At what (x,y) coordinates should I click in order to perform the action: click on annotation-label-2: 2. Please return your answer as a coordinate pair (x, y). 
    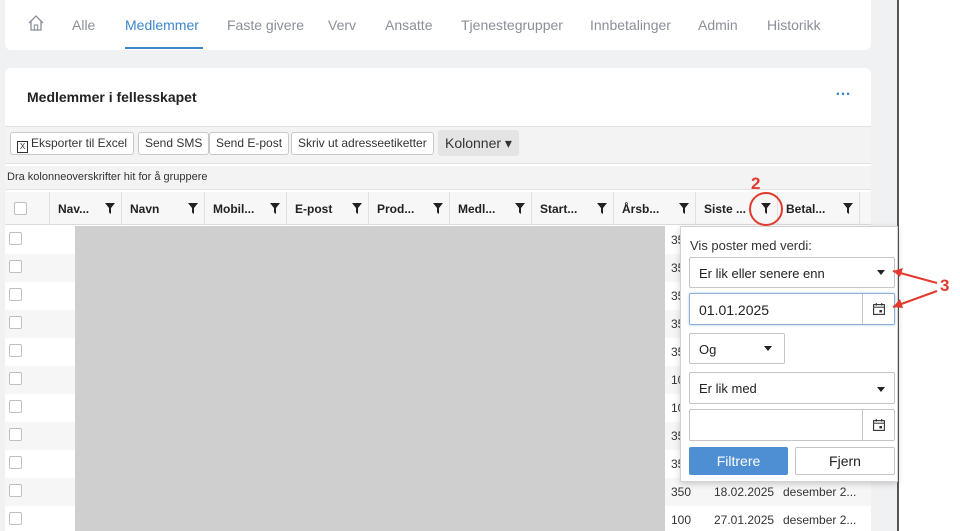
    Looking at the image, I should click on (756, 183).